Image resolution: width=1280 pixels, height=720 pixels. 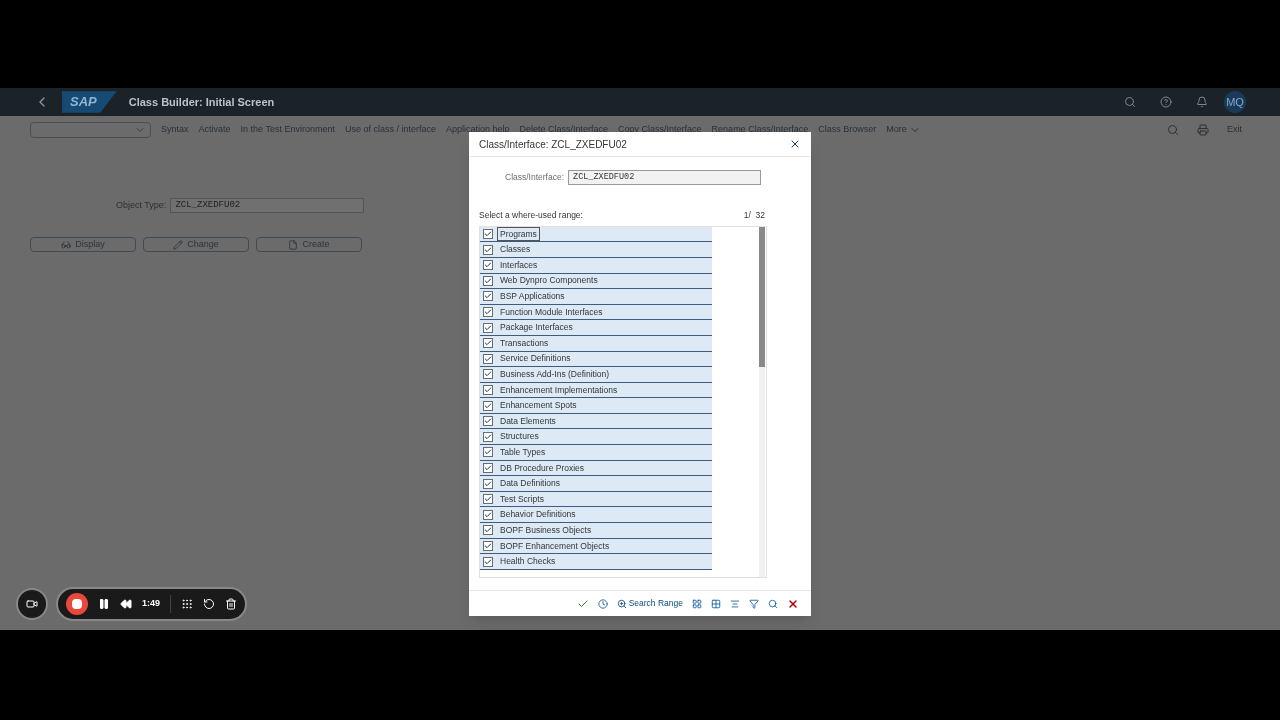 I want to click on class-field: ZCL_ZXEDFU02, so click(x=665, y=177).